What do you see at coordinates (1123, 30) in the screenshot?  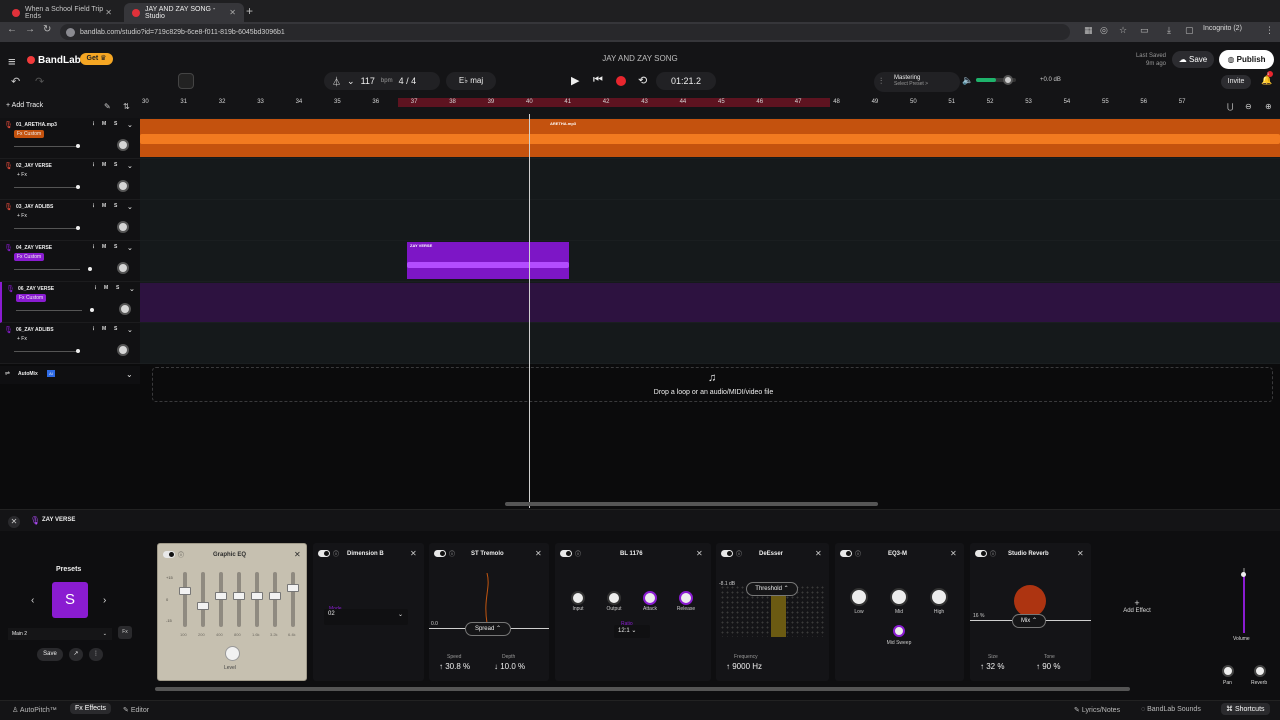 I see `star-icon: ☆` at bounding box center [1123, 30].